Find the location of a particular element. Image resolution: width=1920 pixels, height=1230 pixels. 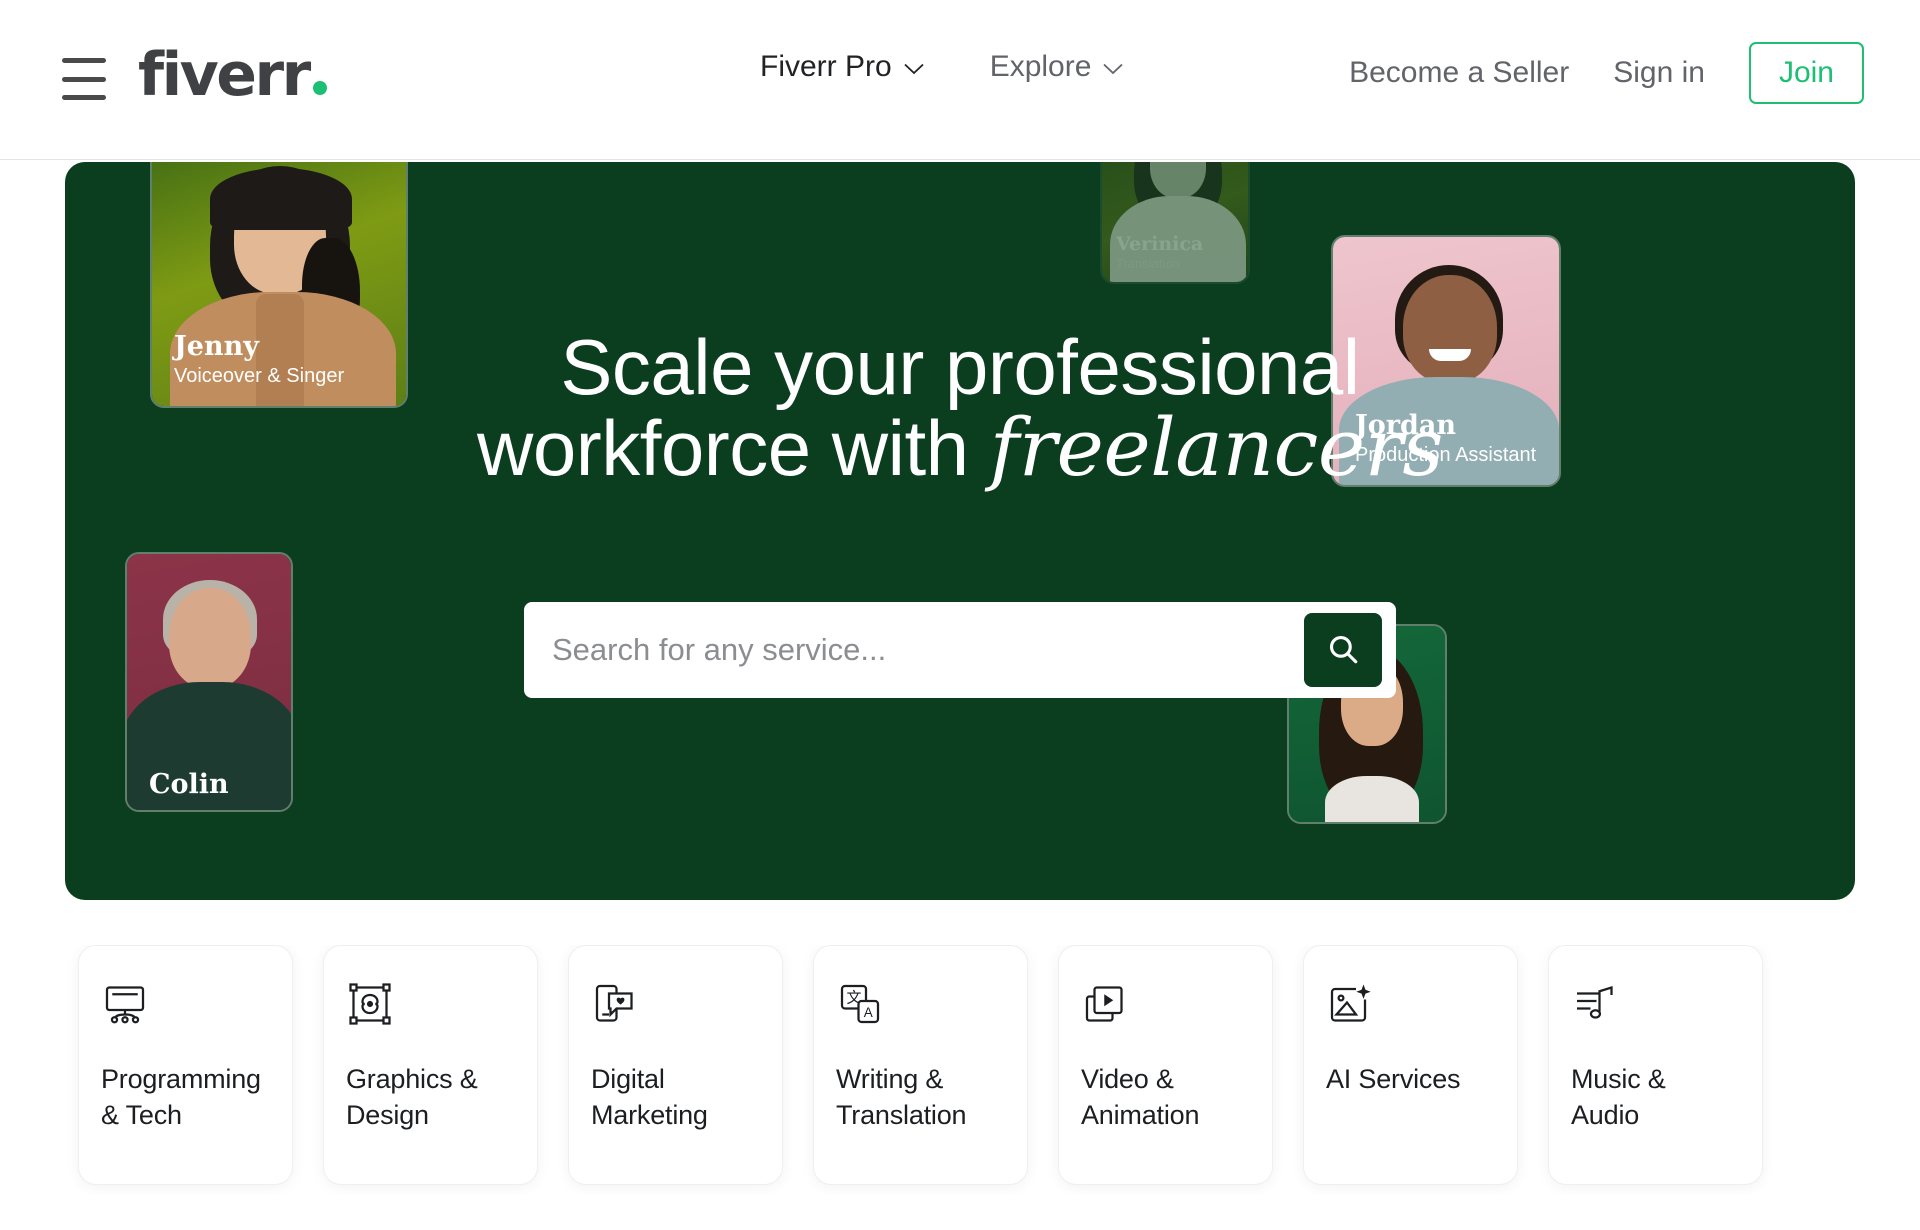

nav-item-explore: Explore is located at coordinates (1057, 67).